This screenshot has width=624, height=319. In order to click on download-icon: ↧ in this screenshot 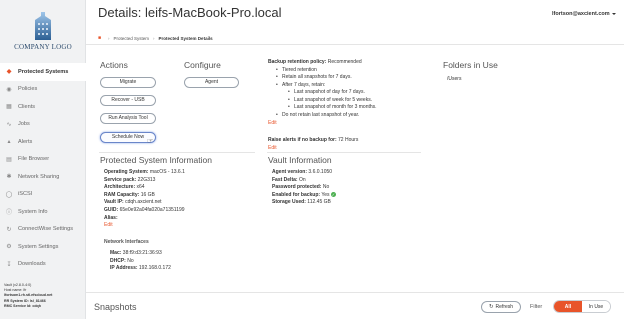, I will do `click(9, 264)`.